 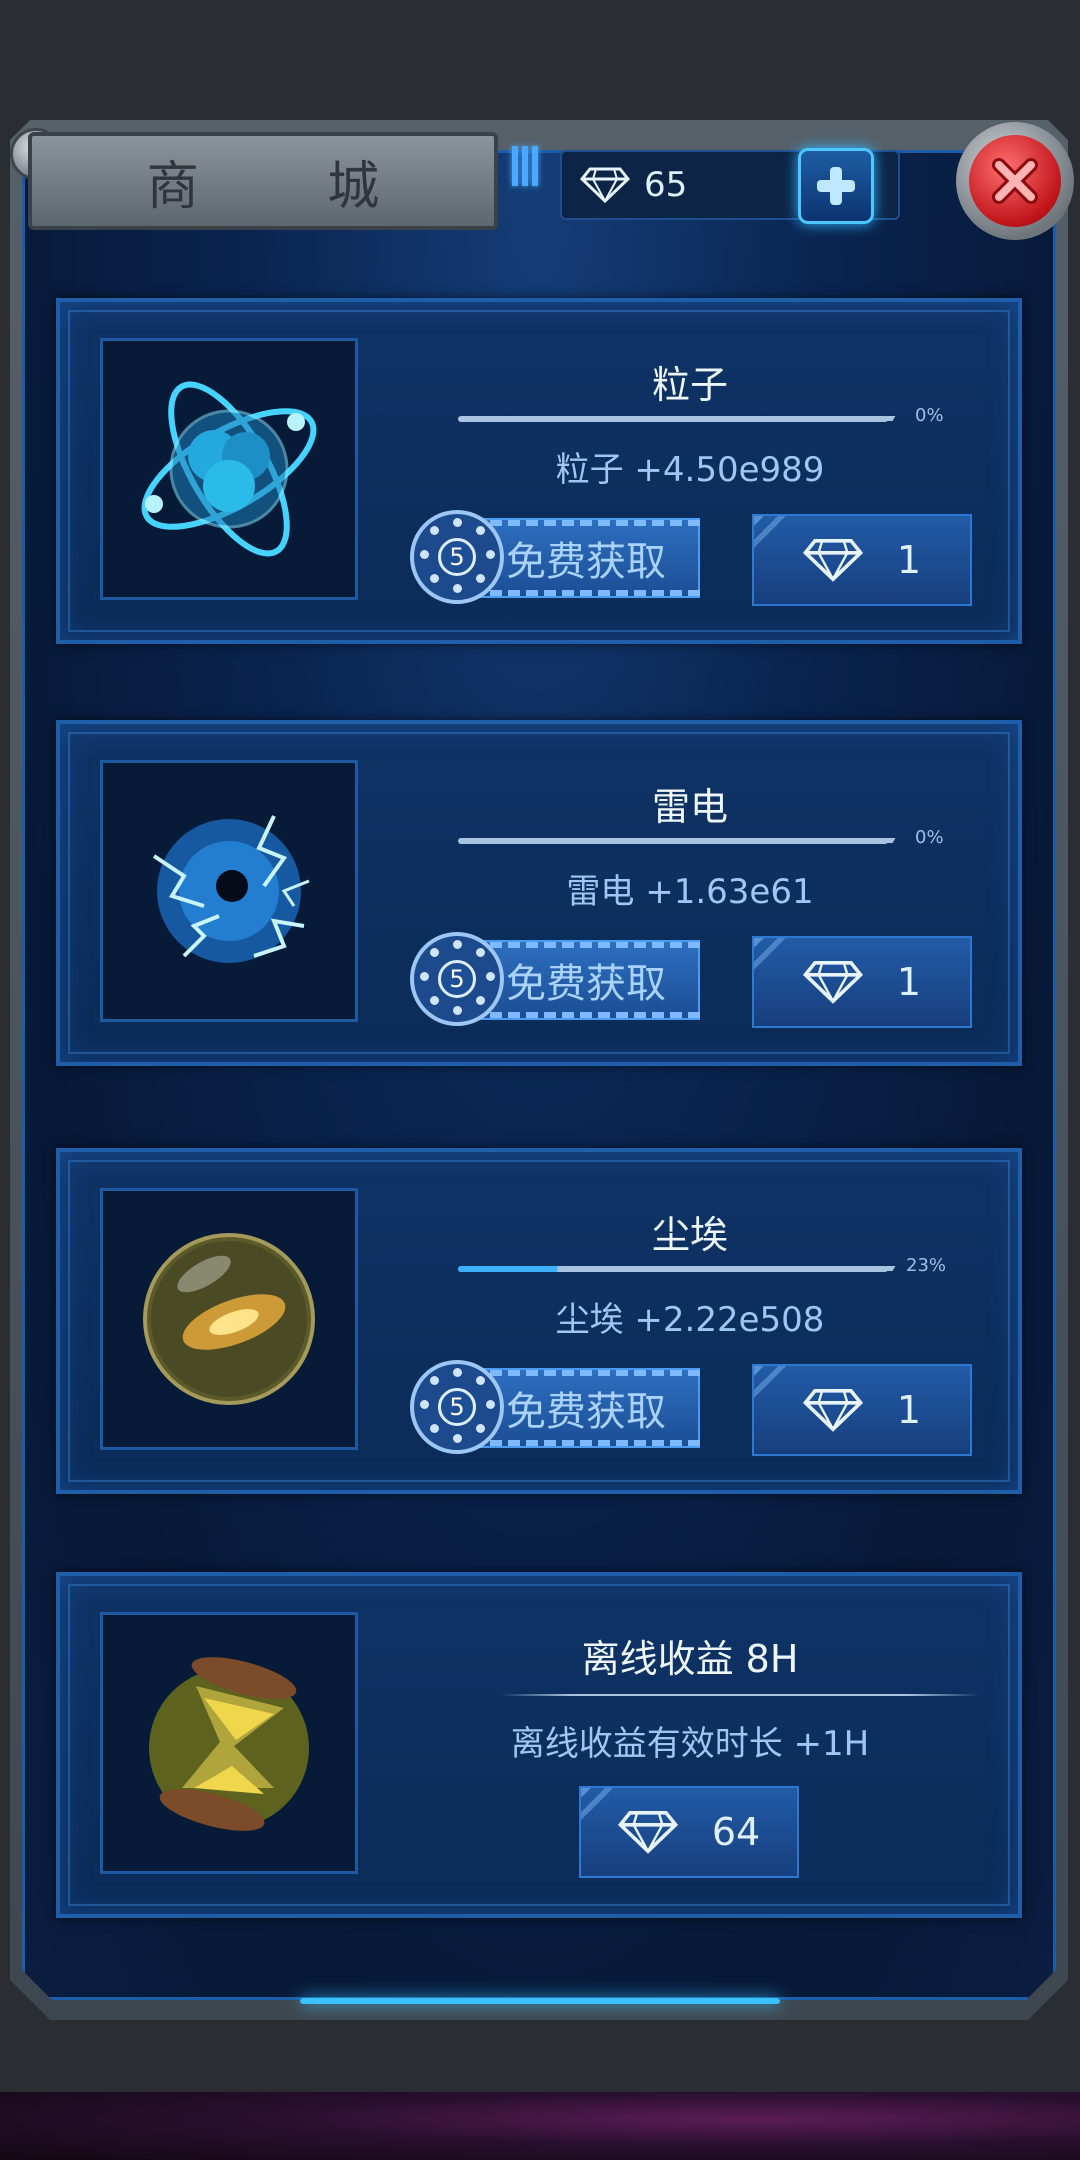 I want to click on item-title: 离线收益 8H, so click(x=690, y=1659).